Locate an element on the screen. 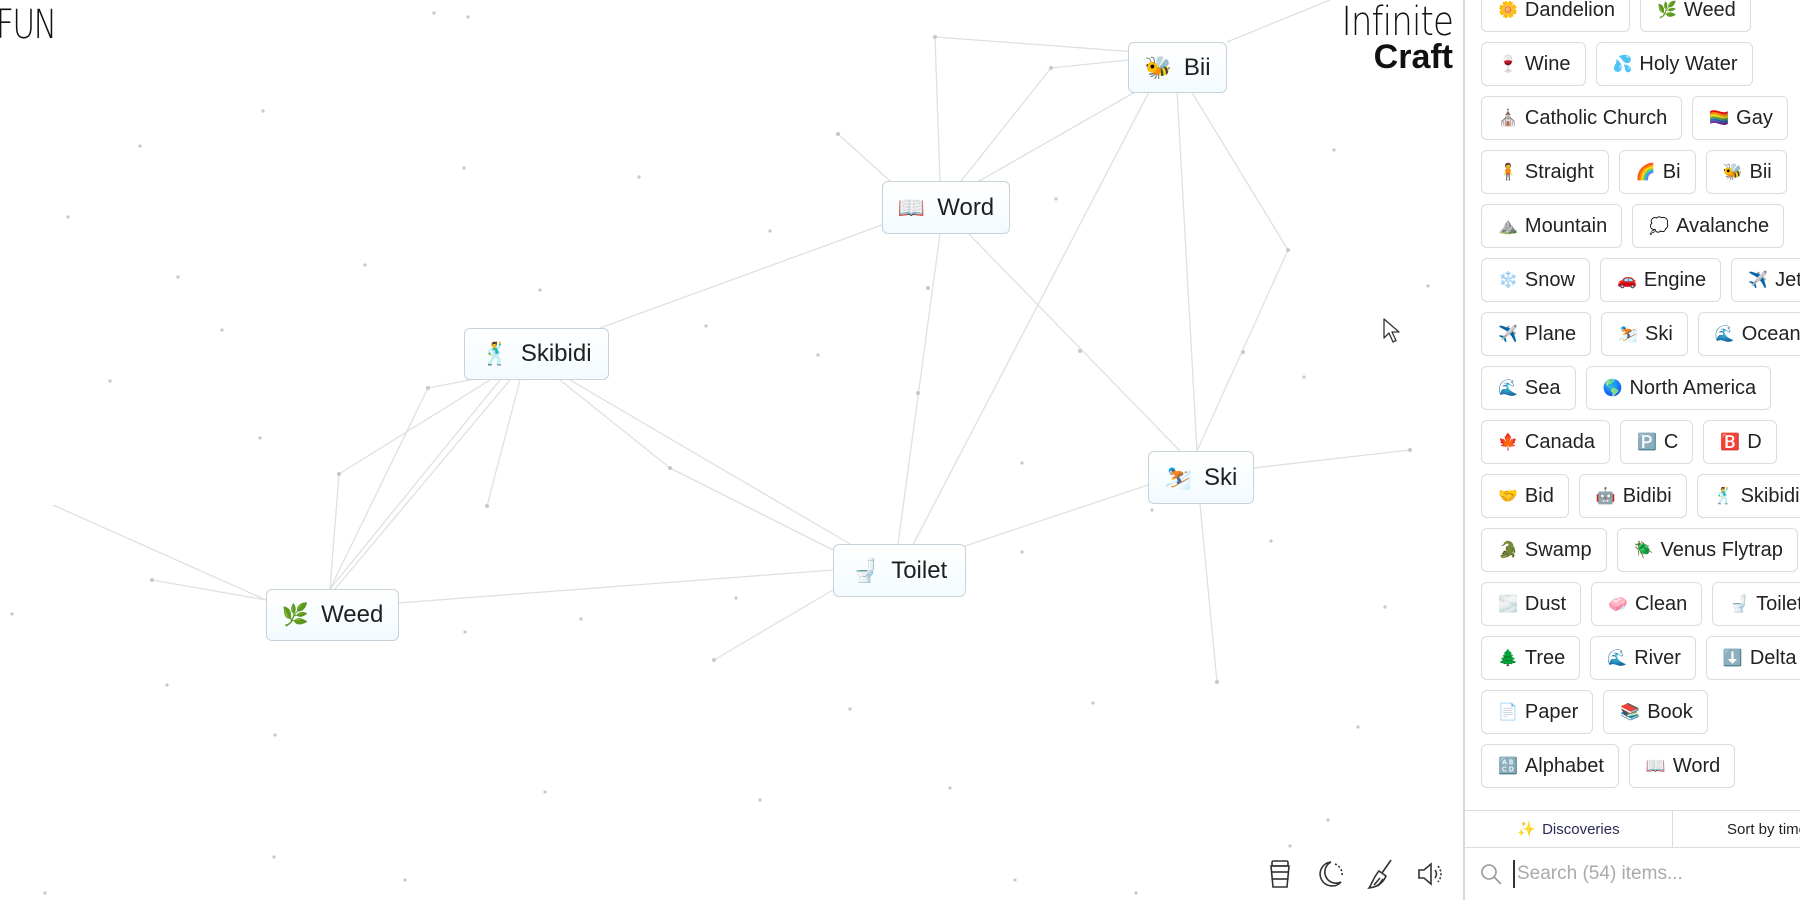 This screenshot has width=1800, height=900. sidebar-item: 🕺 Skibidi is located at coordinates (1748, 496).